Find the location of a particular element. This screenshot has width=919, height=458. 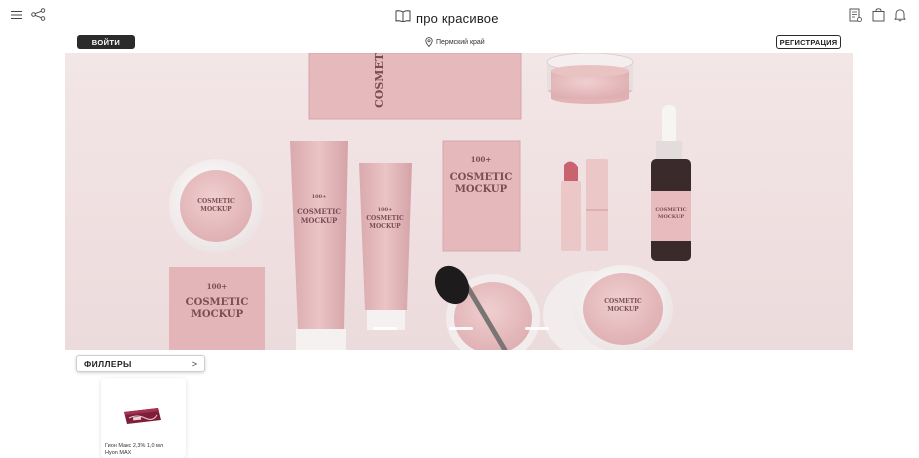

shopping-bag-icon is located at coordinates (878, 15).